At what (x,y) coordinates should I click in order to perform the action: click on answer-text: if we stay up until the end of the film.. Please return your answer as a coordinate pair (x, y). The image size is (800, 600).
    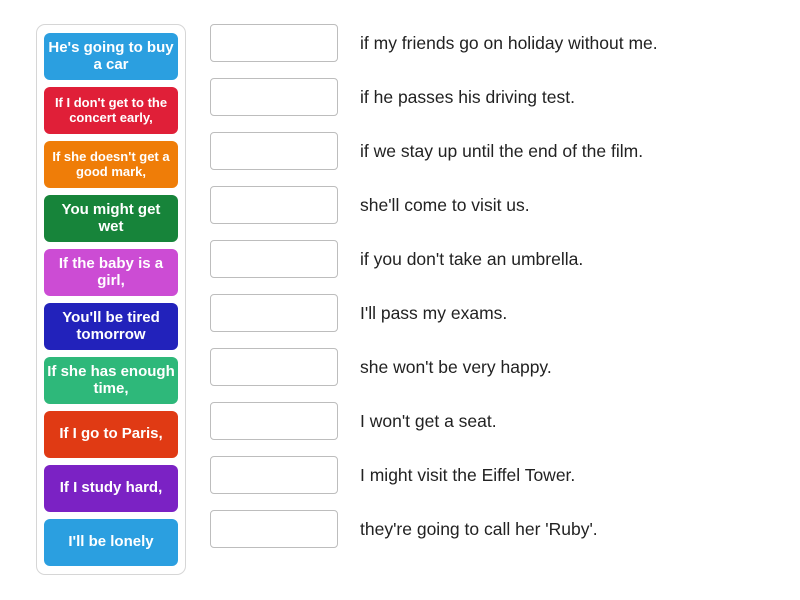
    Looking at the image, I should click on (502, 150).